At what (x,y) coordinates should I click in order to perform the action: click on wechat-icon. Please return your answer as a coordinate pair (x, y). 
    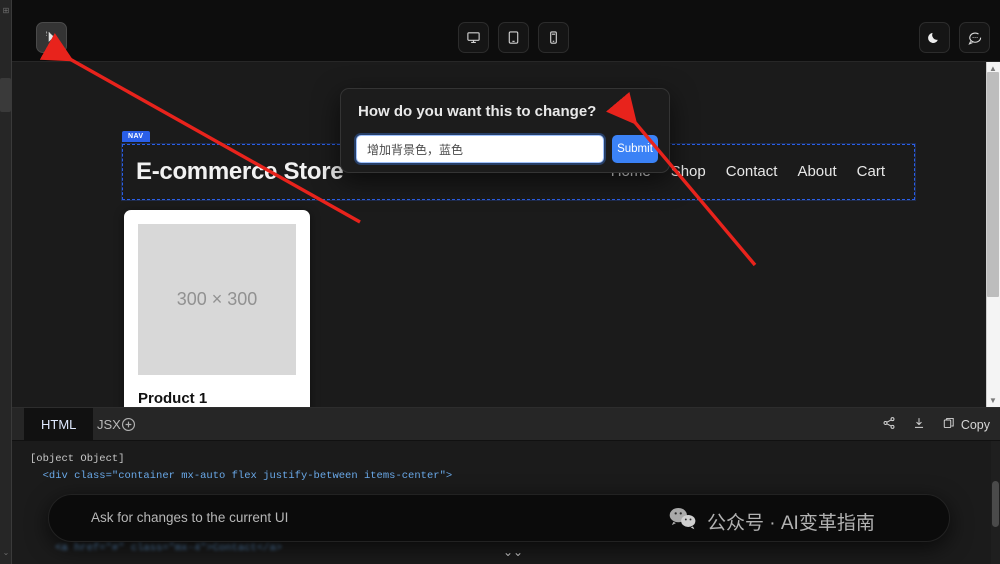
    Looking at the image, I should click on (683, 521).